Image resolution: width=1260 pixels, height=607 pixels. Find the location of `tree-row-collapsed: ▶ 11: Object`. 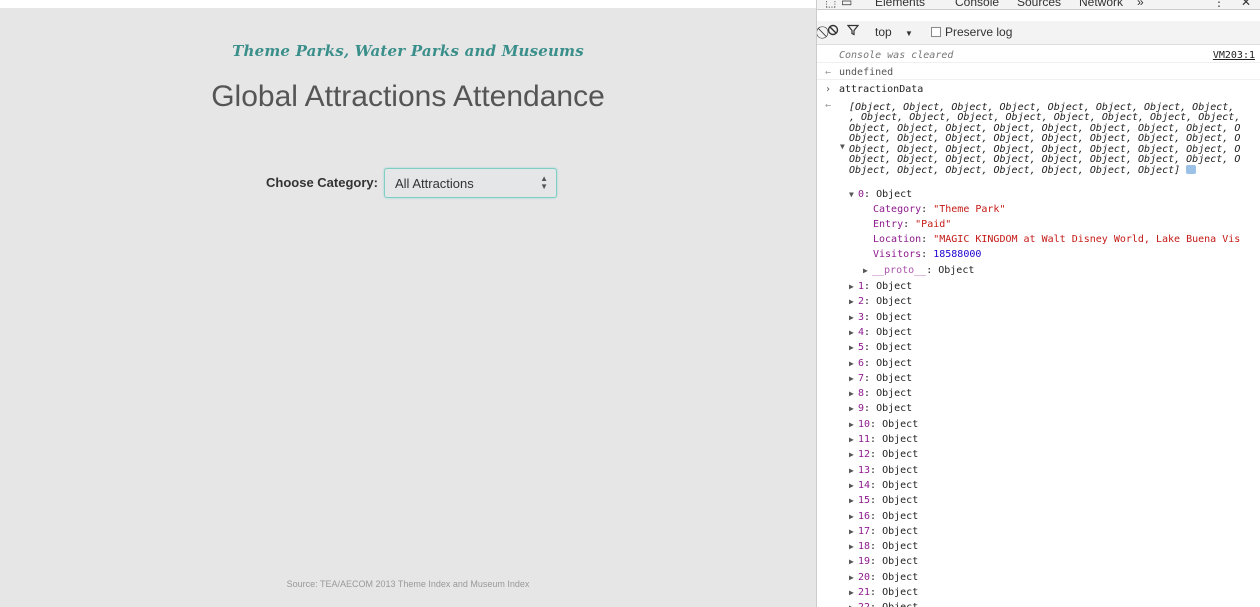

tree-row-collapsed: ▶ 11: Object is located at coordinates (883, 439).